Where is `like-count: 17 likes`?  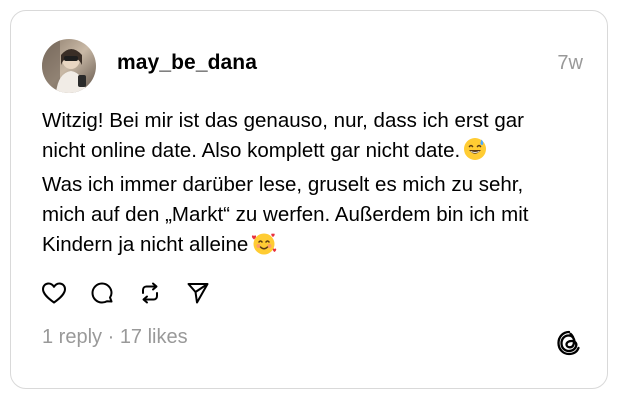
like-count: 17 likes is located at coordinates (154, 337).